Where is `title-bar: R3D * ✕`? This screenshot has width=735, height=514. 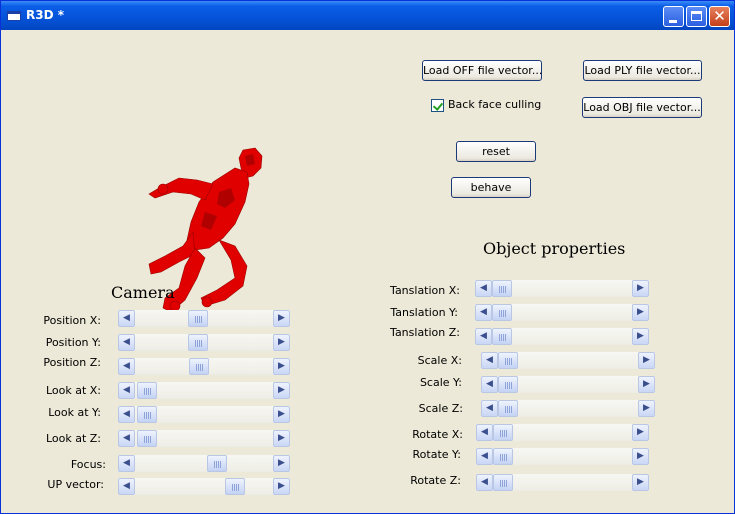
title-bar: R3D * ✕ is located at coordinates (367, 15).